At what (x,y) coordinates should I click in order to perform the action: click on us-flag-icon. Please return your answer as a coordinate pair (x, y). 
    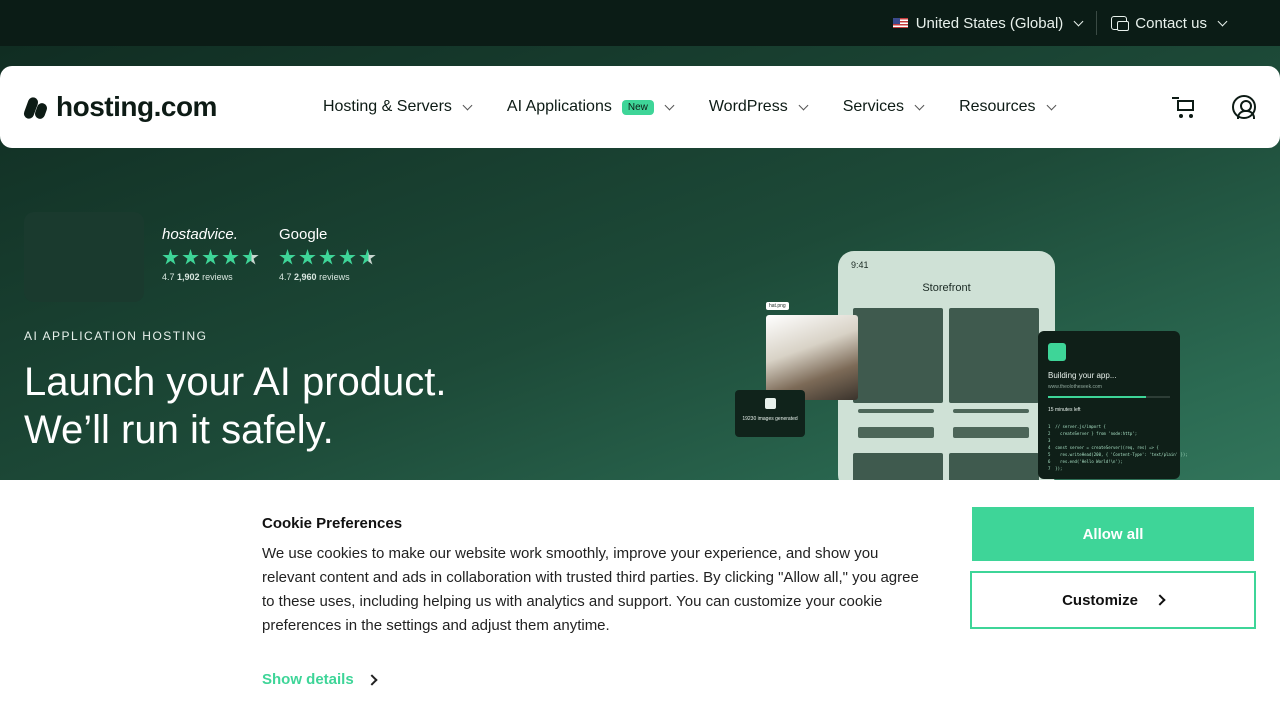
    Looking at the image, I should click on (900, 23).